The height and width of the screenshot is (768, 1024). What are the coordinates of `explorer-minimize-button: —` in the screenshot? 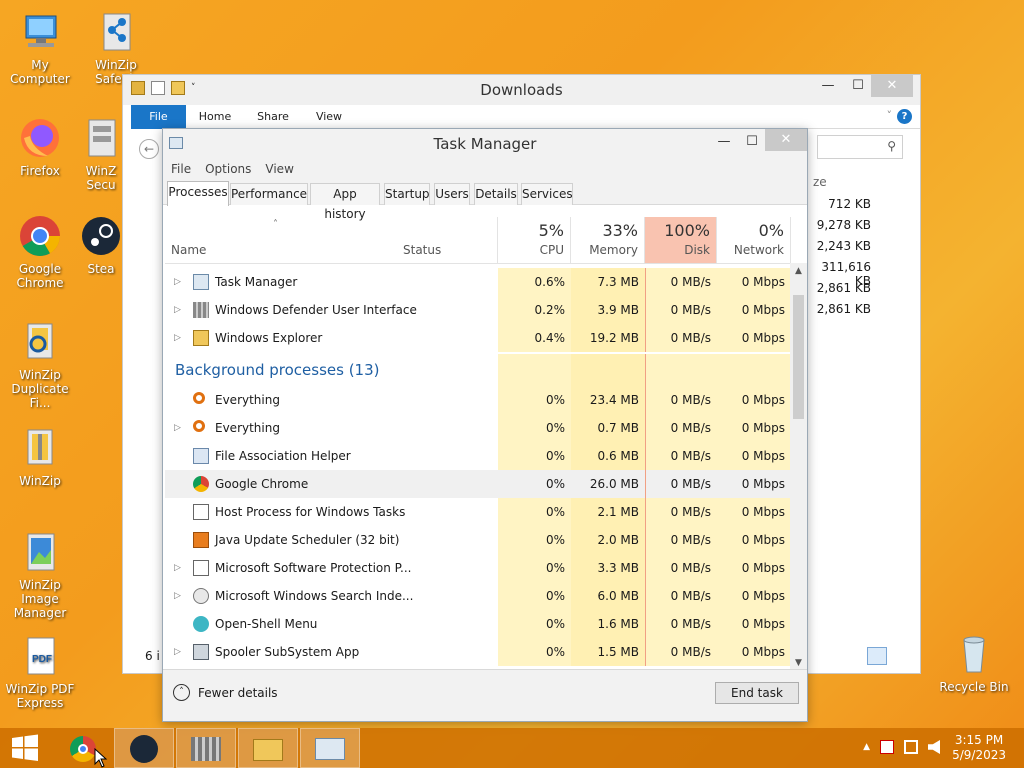 It's located at (828, 86).